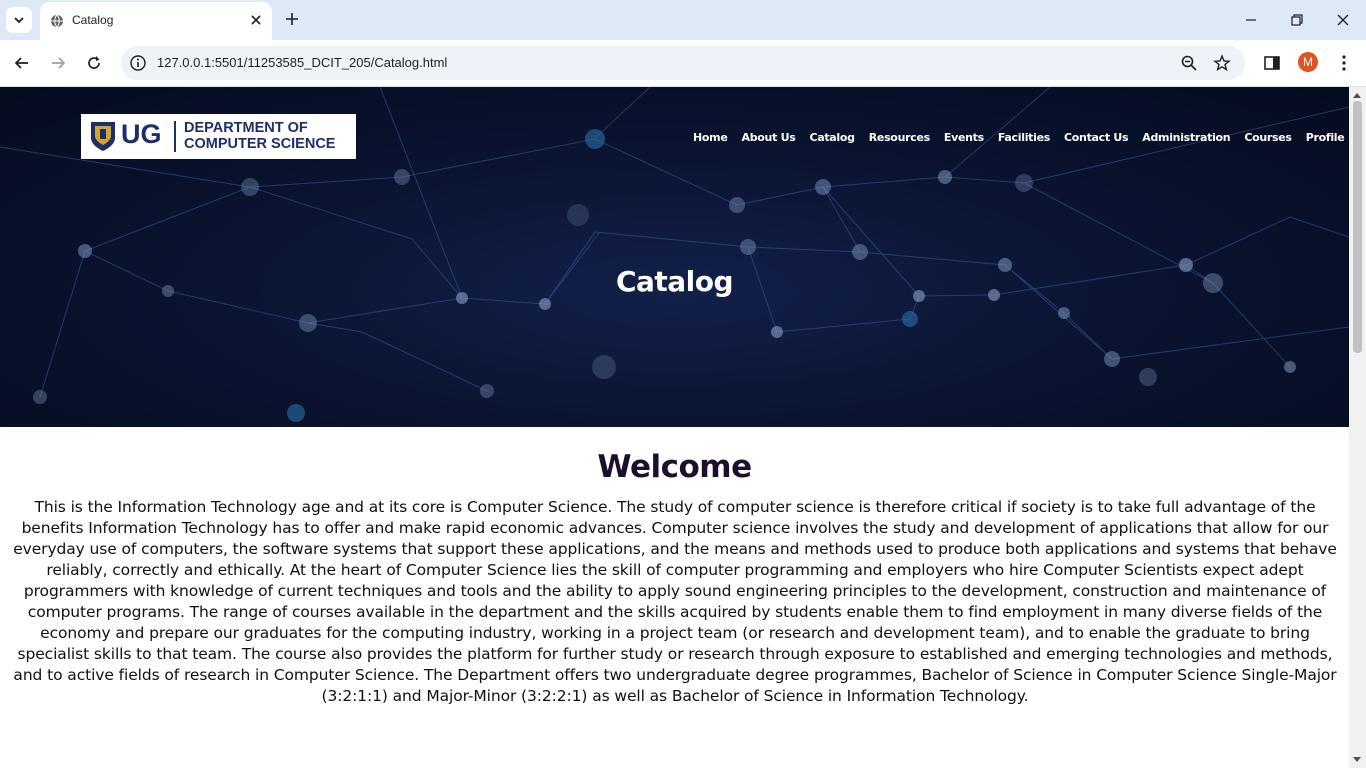 This screenshot has width=1366, height=768. I want to click on welcome-heading: Welcome, so click(674, 467).